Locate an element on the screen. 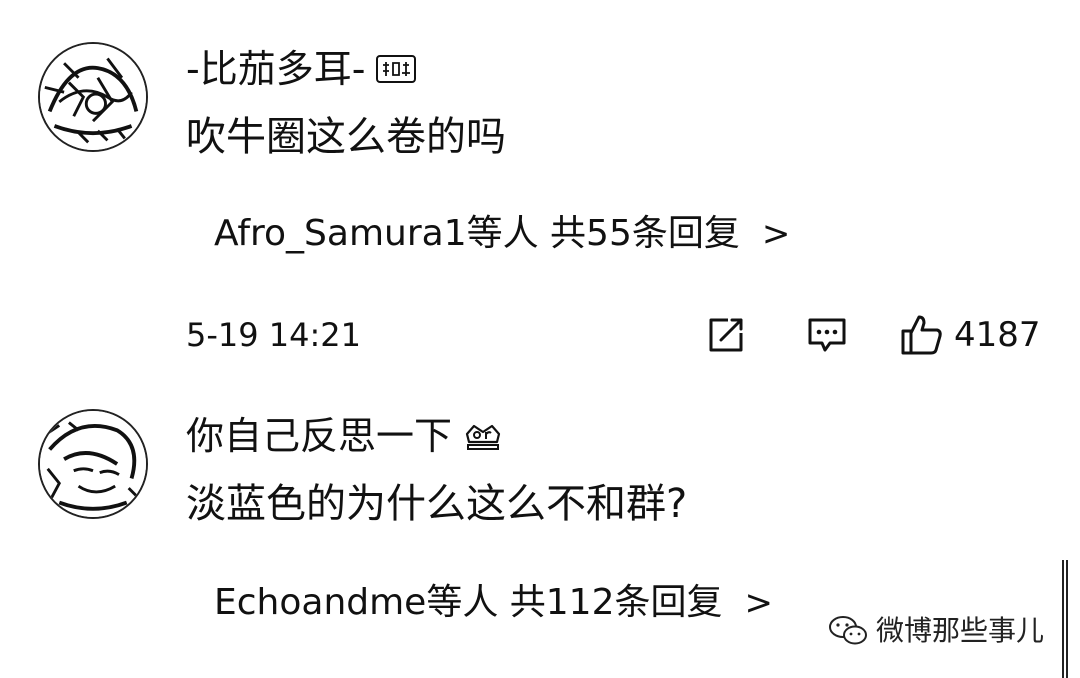 The height and width of the screenshot is (678, 1080). fan-badge-icon is located at coordinates (396, 69).